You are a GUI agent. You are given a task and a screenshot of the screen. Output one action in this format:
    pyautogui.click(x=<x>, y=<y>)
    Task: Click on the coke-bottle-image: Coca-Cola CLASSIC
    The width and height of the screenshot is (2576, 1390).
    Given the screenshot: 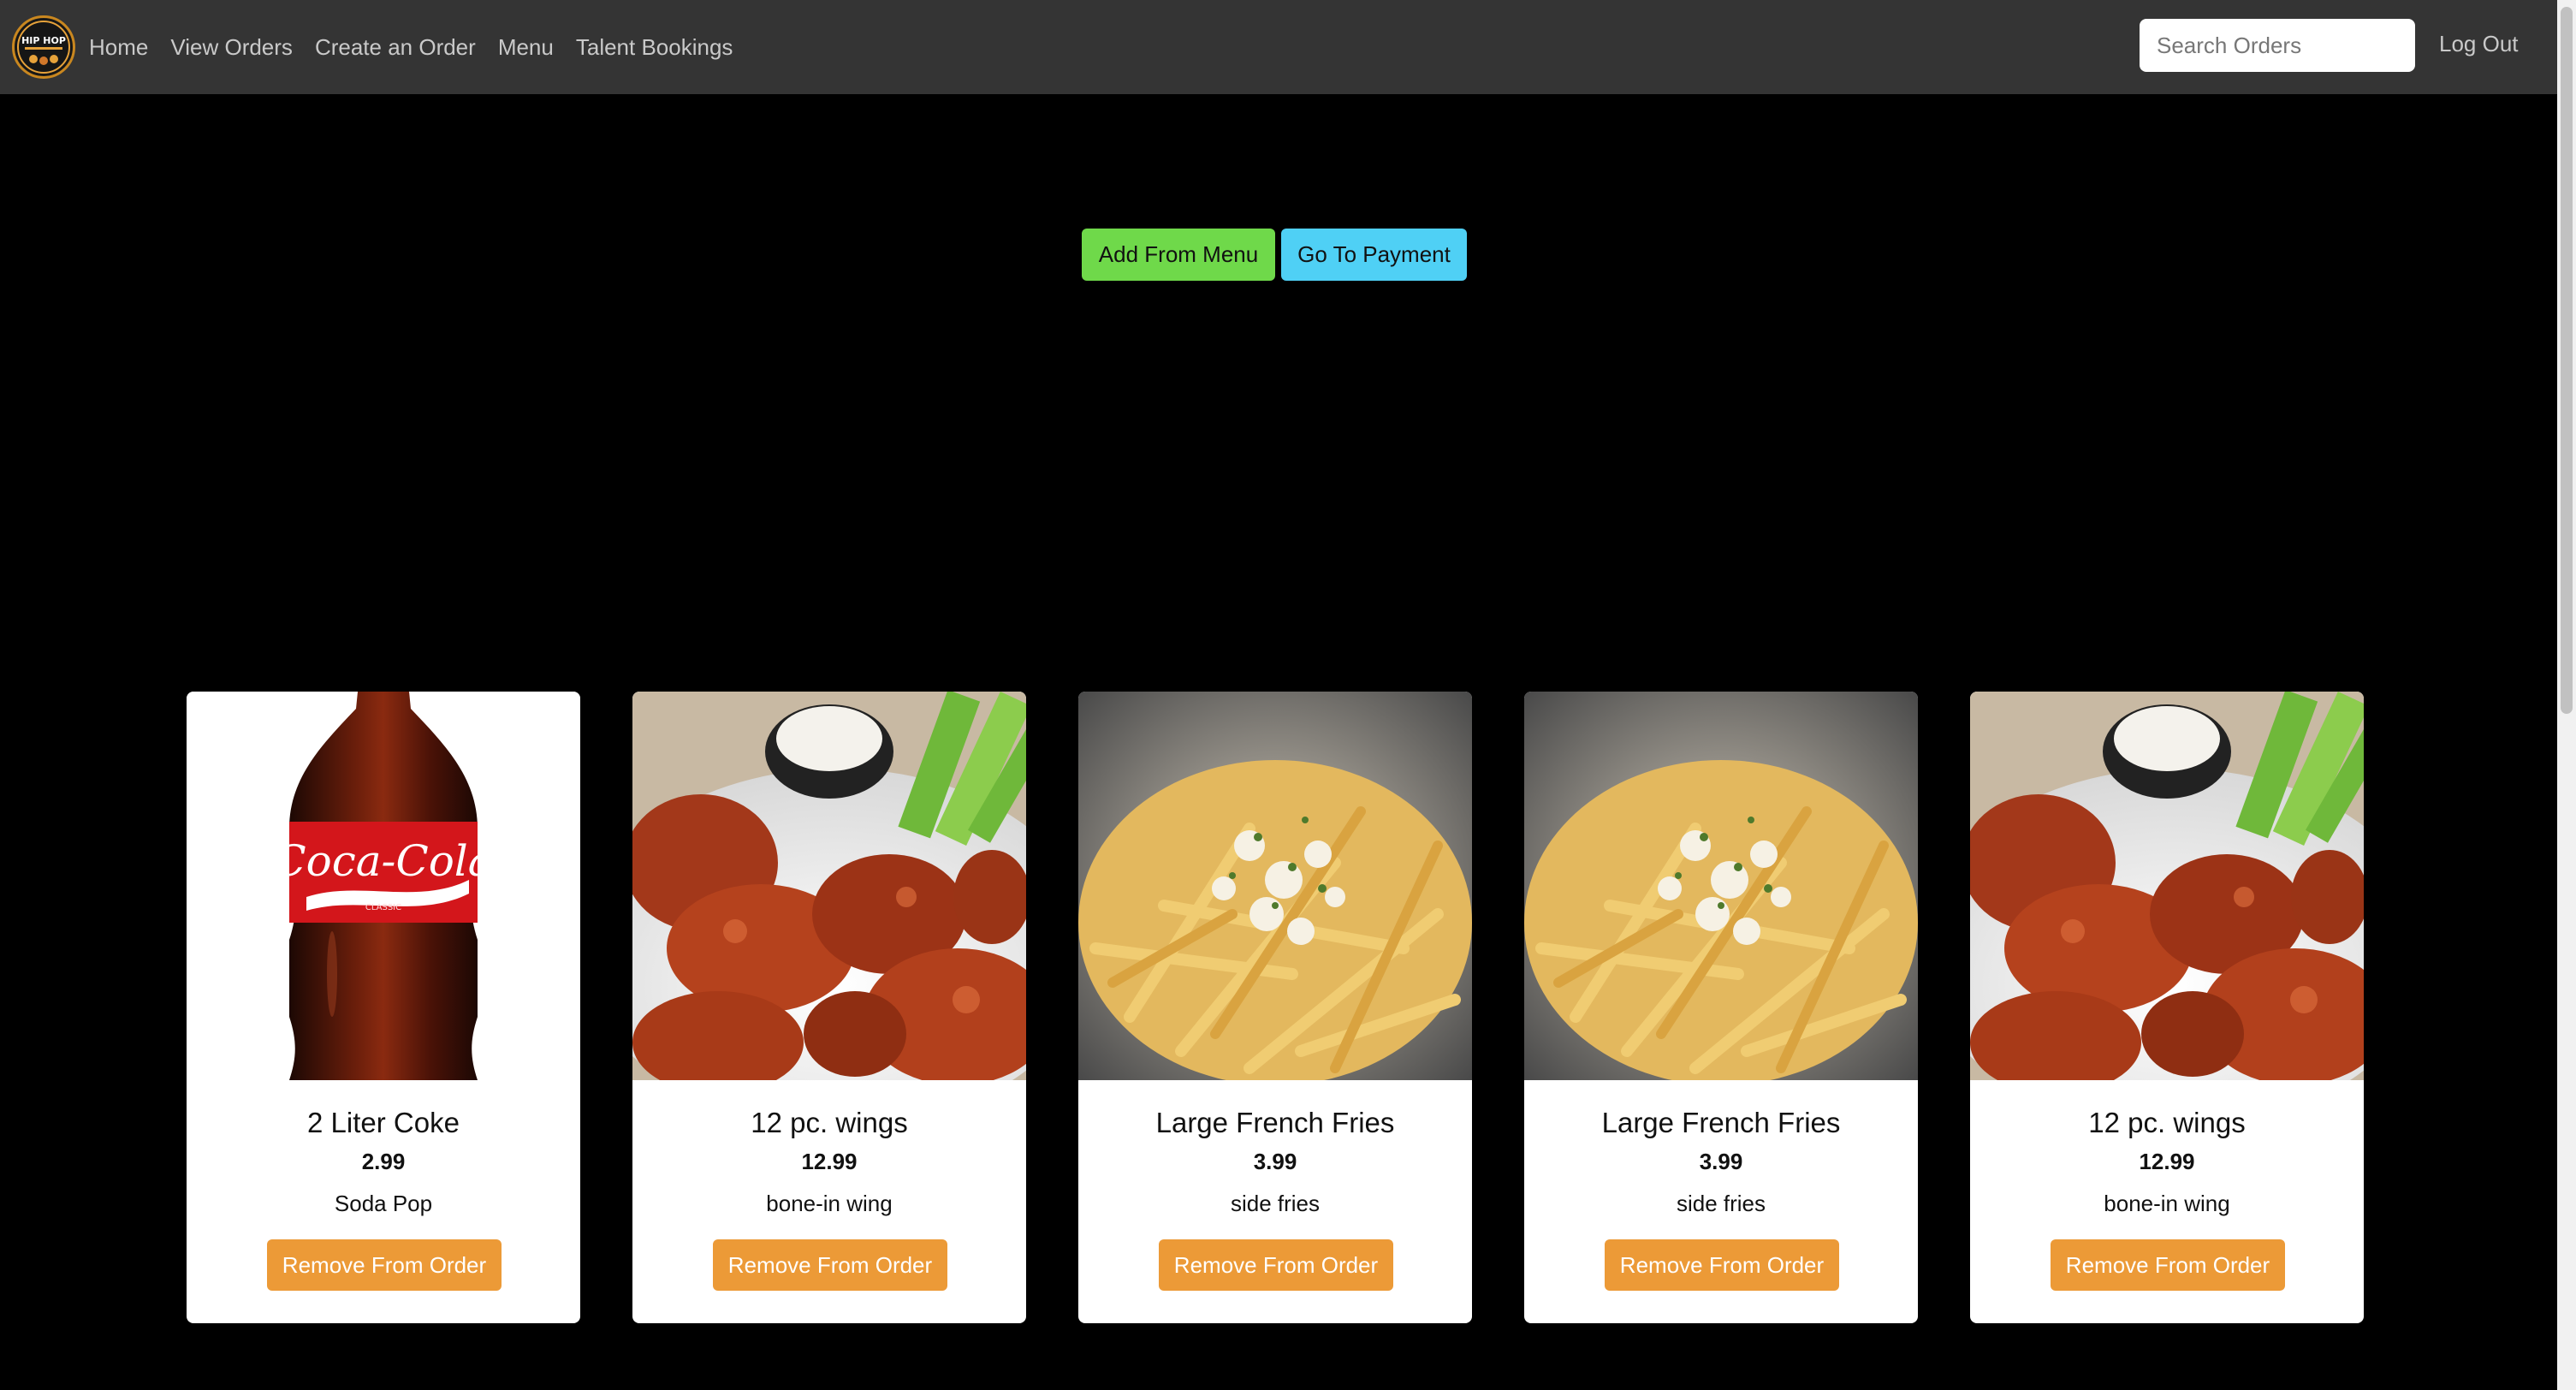 What is the action you would take?
    pyautogui.click(x=383, y=886)
    